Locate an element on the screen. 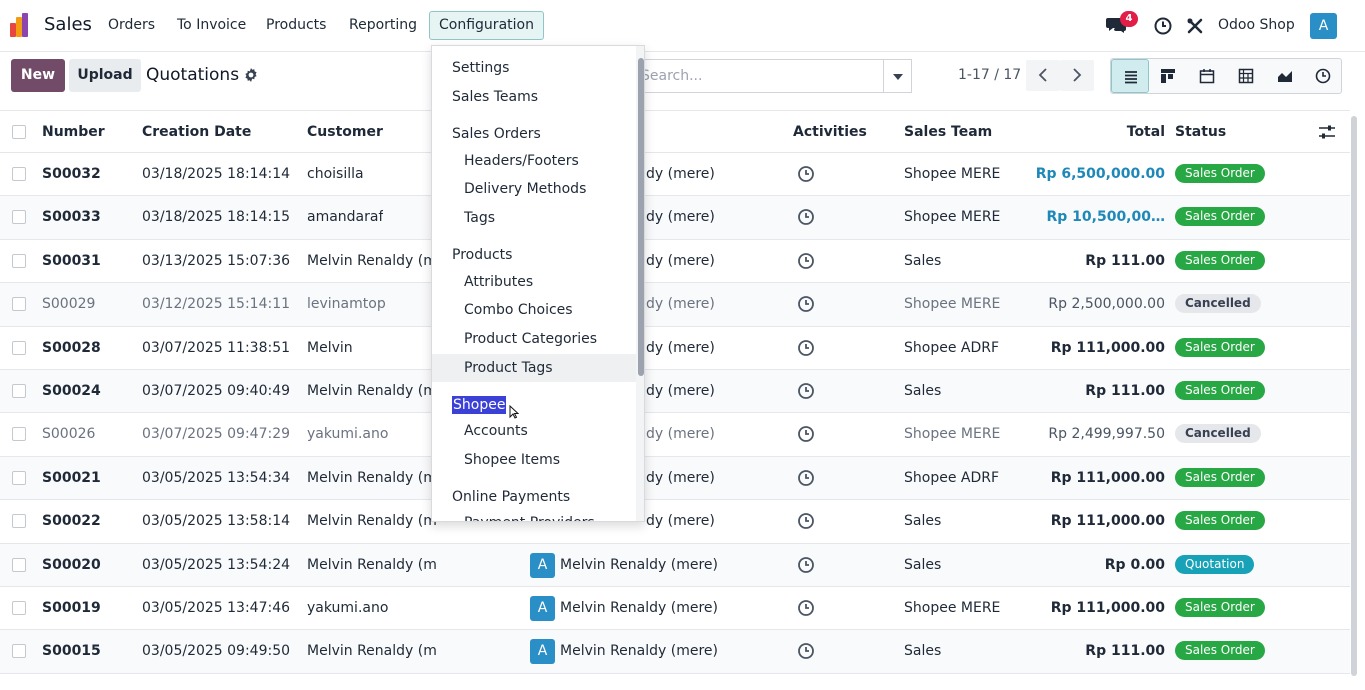  select-all-checkbox is located at coordinates (19, 132).